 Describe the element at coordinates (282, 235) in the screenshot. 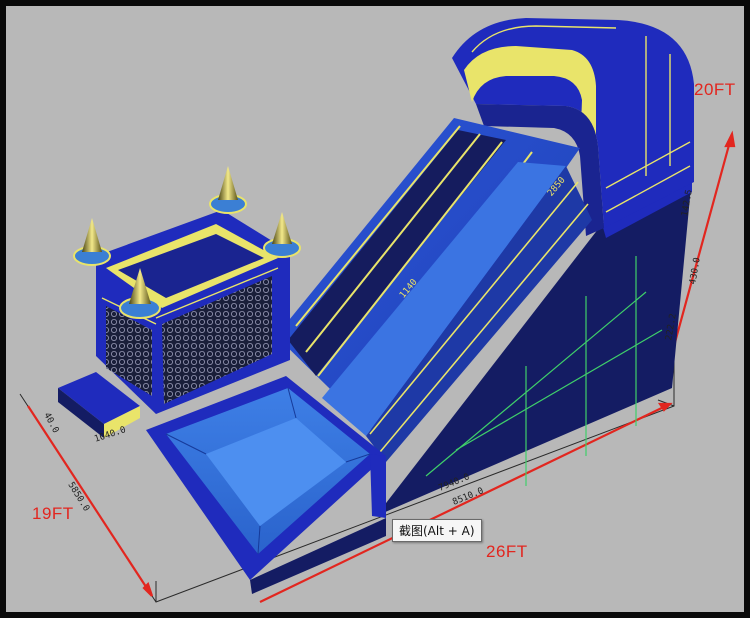

I see `turret-right` at that location.